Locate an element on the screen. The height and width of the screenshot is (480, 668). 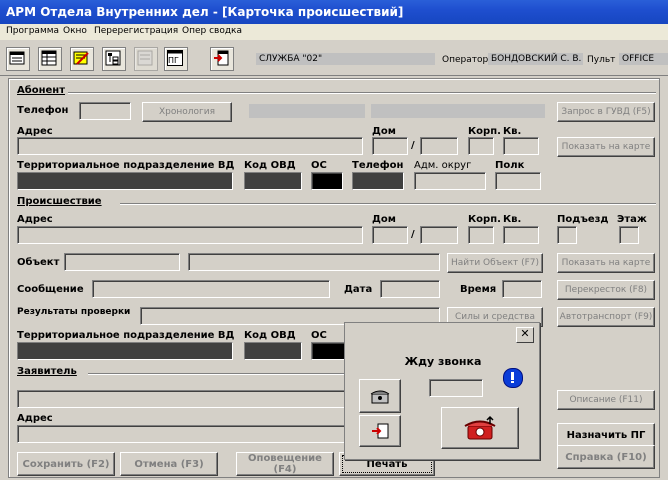
info-icon is located at coordinates (513, 378).